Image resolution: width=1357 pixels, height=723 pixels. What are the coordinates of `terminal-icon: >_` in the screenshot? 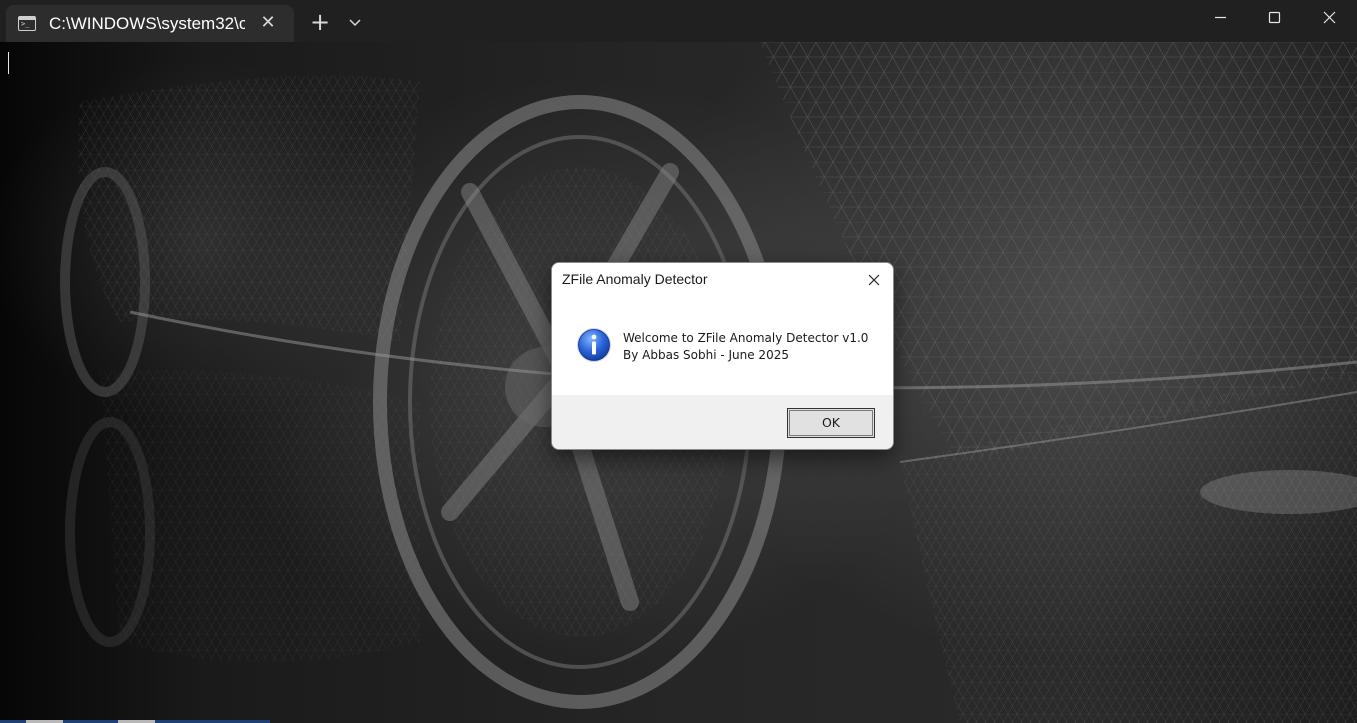 It's located at (27, 23).